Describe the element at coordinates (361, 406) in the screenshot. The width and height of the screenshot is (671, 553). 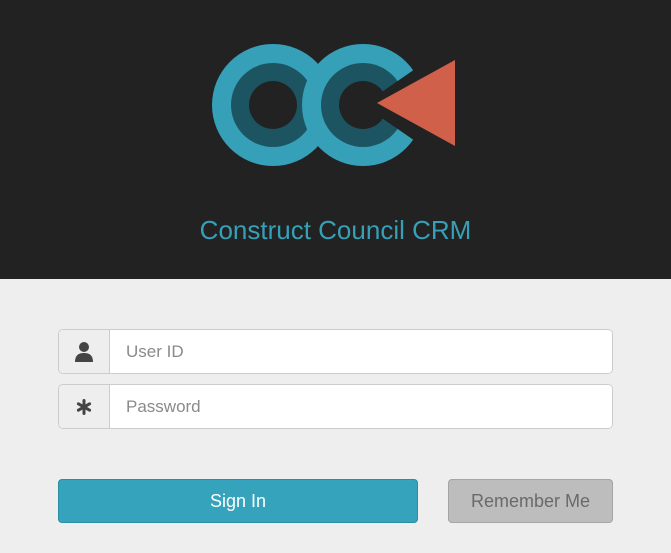
I see `password-input` at that location.